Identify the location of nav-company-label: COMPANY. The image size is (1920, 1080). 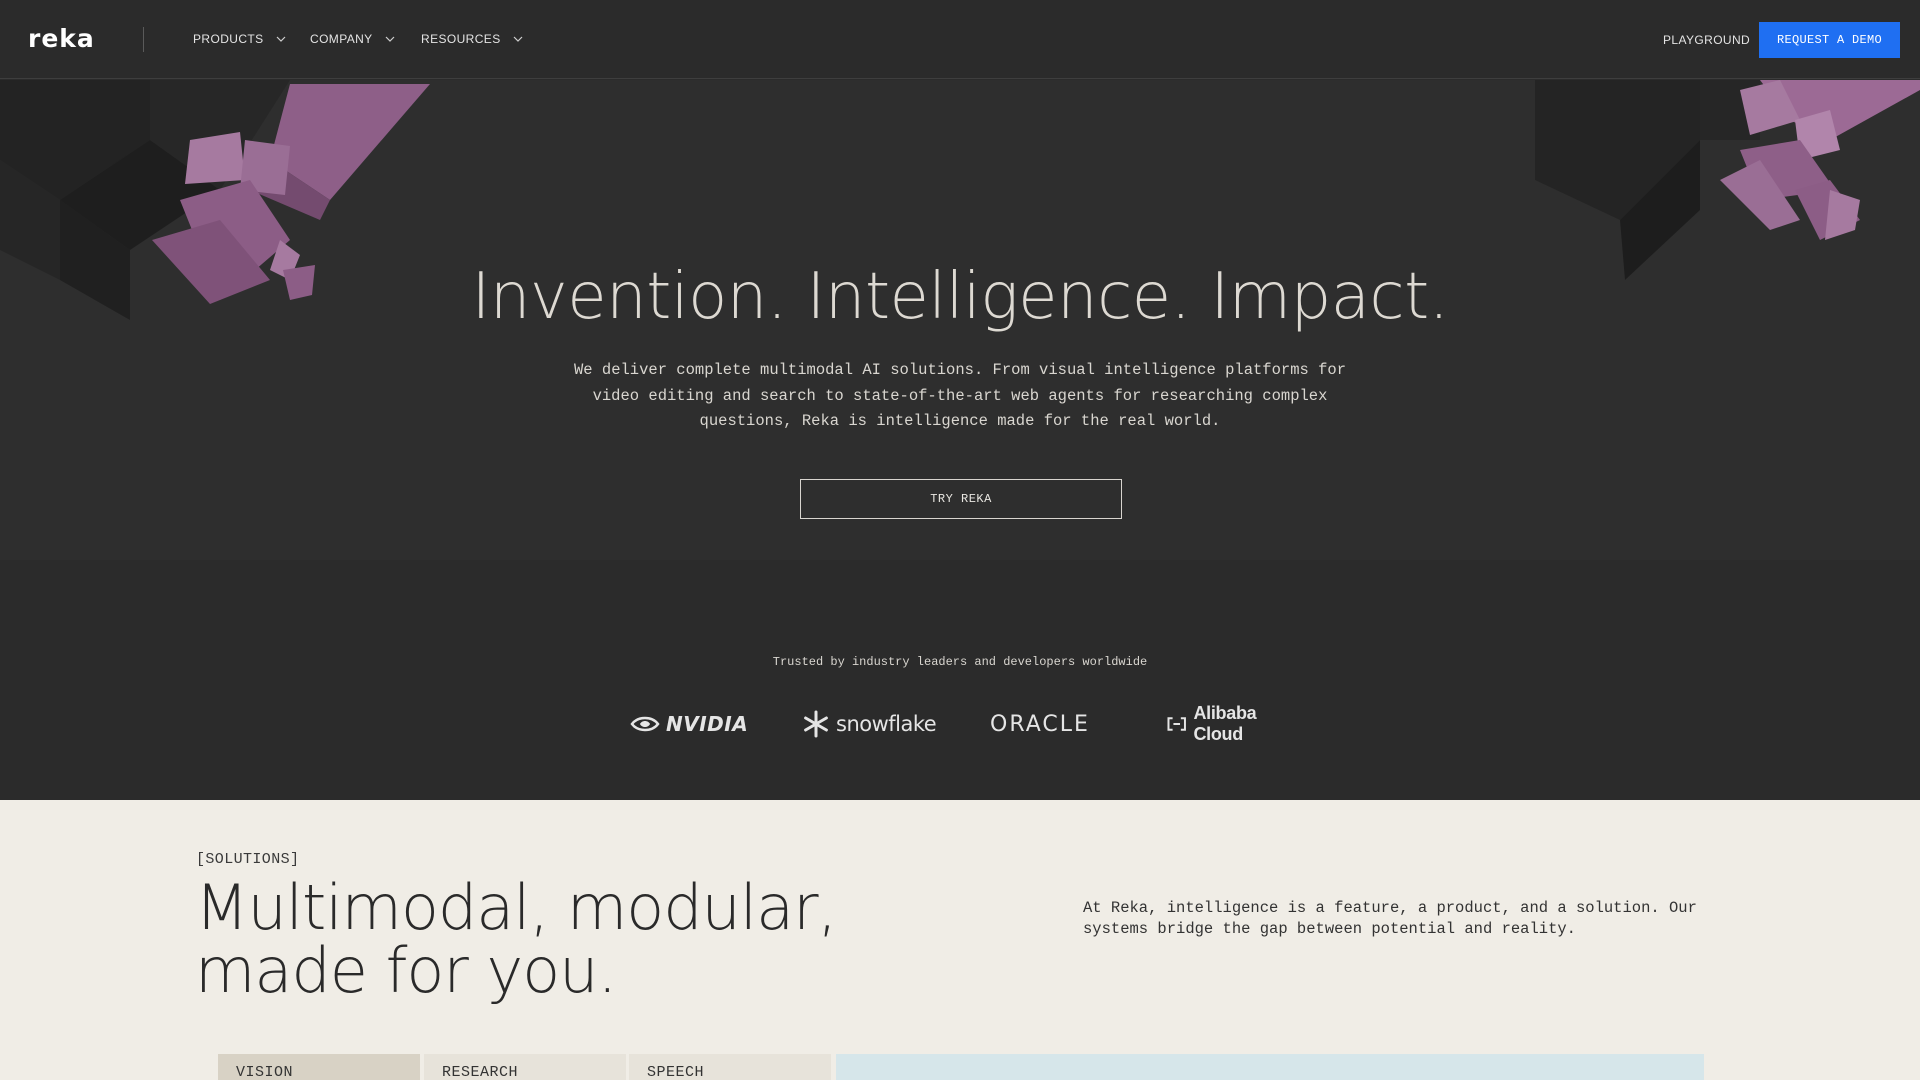
(341, 39).